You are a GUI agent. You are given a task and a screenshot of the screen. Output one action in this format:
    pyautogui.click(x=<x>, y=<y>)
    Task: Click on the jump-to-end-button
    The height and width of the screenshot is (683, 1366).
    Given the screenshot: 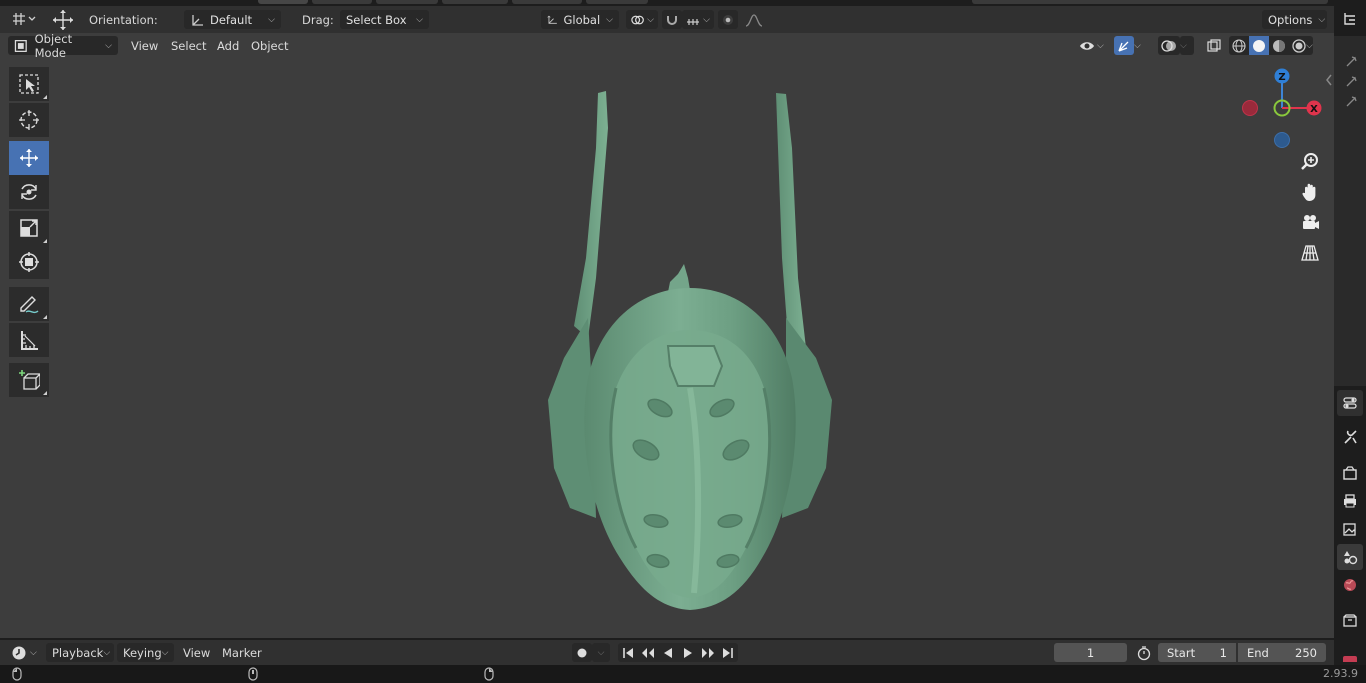 What is the action you would take?
    pyautogui.click(x=728, y=653)
    